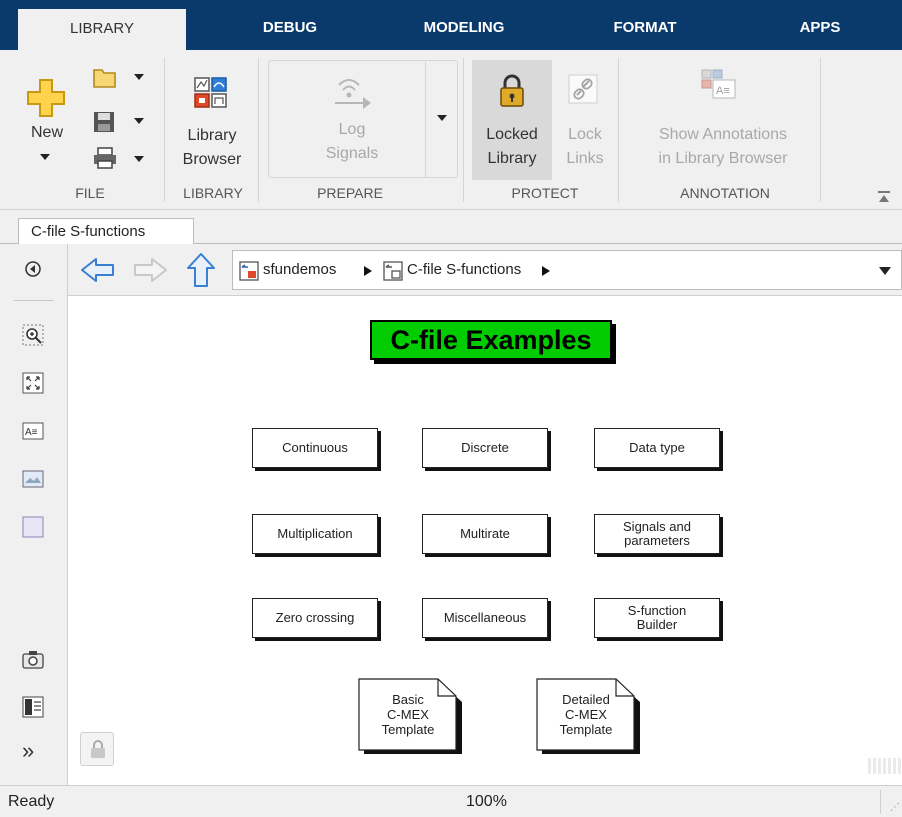  I want to click on resize-grip-icon: ⋰, so click(895, 807).